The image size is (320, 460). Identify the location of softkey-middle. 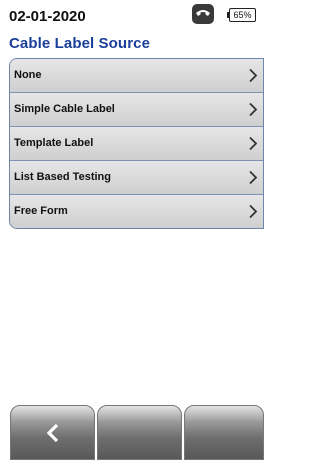
(139, 432).